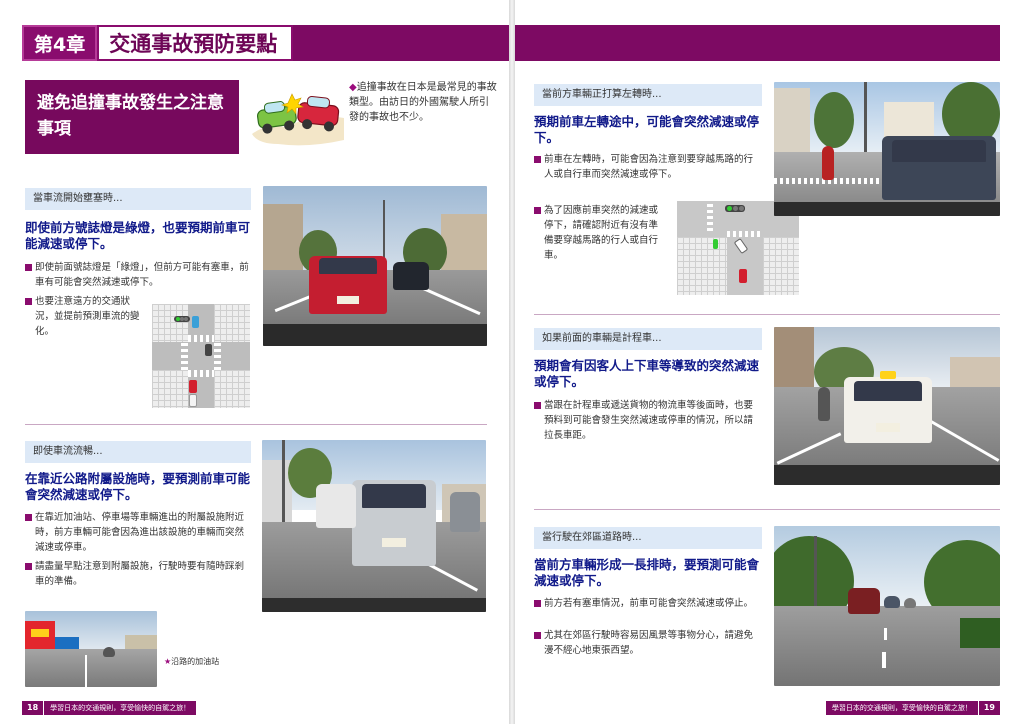 The width and height of the screenshot is (1024, 724). Describe the element at coordinates (138, 235) in the screenshot. I see `block-lead-congestion: 即使前方號誌燈是綠燈，也要預期前車可能減速或停下。` at that location.